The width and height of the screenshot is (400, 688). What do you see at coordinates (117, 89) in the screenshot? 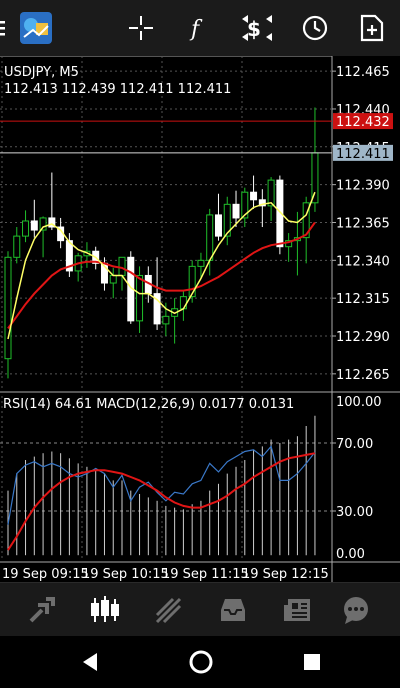
I see `ohlc-label: 112.413 112.439 112.411 112.411` at bounding box center [117, 89].